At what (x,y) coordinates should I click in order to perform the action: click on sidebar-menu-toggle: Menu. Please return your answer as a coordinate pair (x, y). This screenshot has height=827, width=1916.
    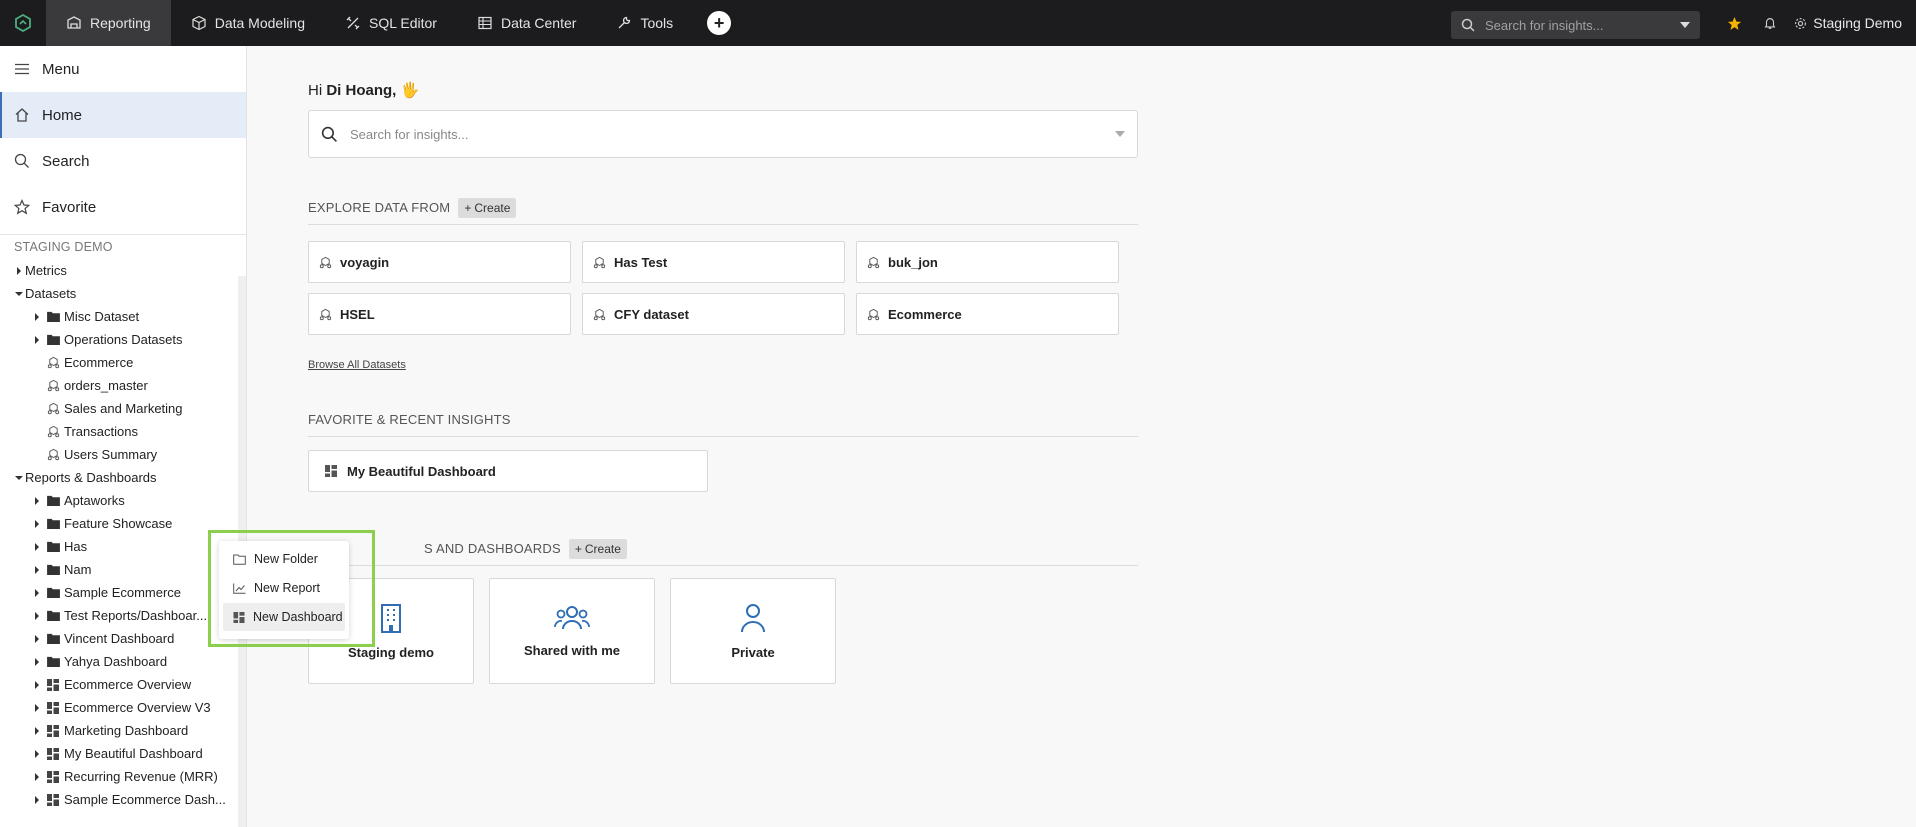
    Looking at the image, I should click on (123, 69).